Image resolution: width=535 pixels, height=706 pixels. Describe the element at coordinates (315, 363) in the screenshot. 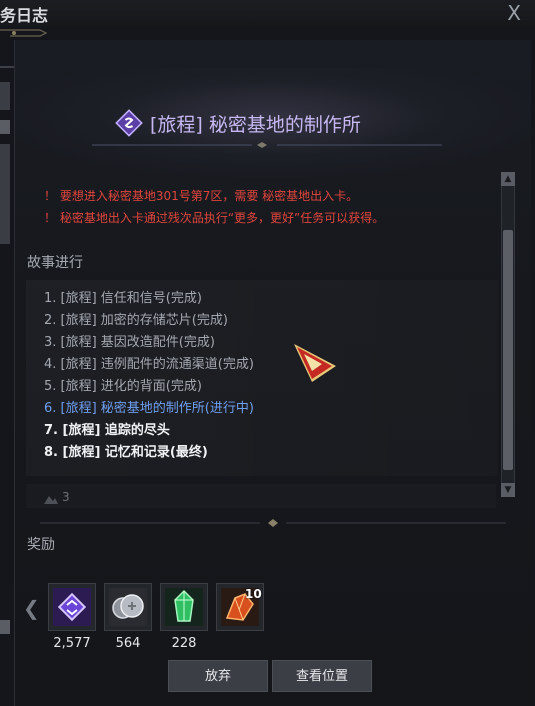

I see `quest-marker-icon` at that location.